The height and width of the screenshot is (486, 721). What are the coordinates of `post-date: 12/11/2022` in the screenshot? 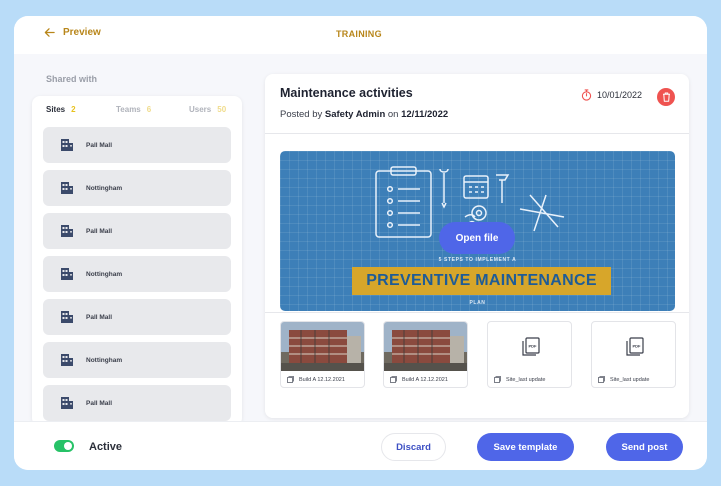 It's located at (425, 114).